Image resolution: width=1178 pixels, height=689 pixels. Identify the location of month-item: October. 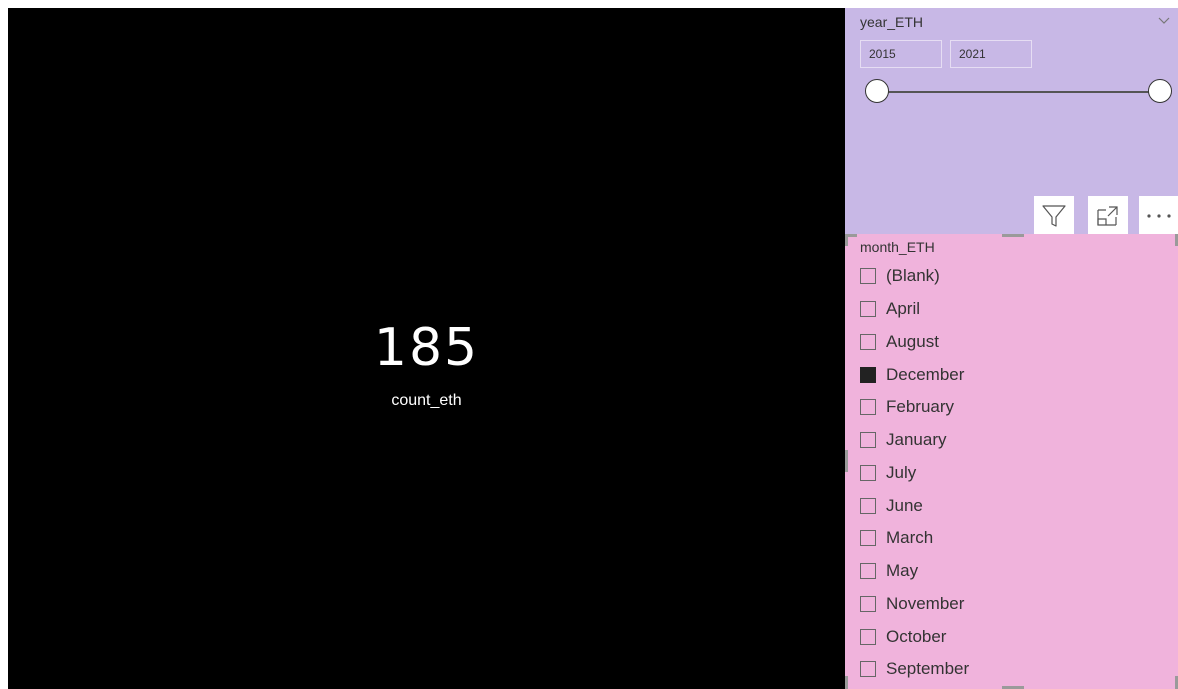
(914, 636).